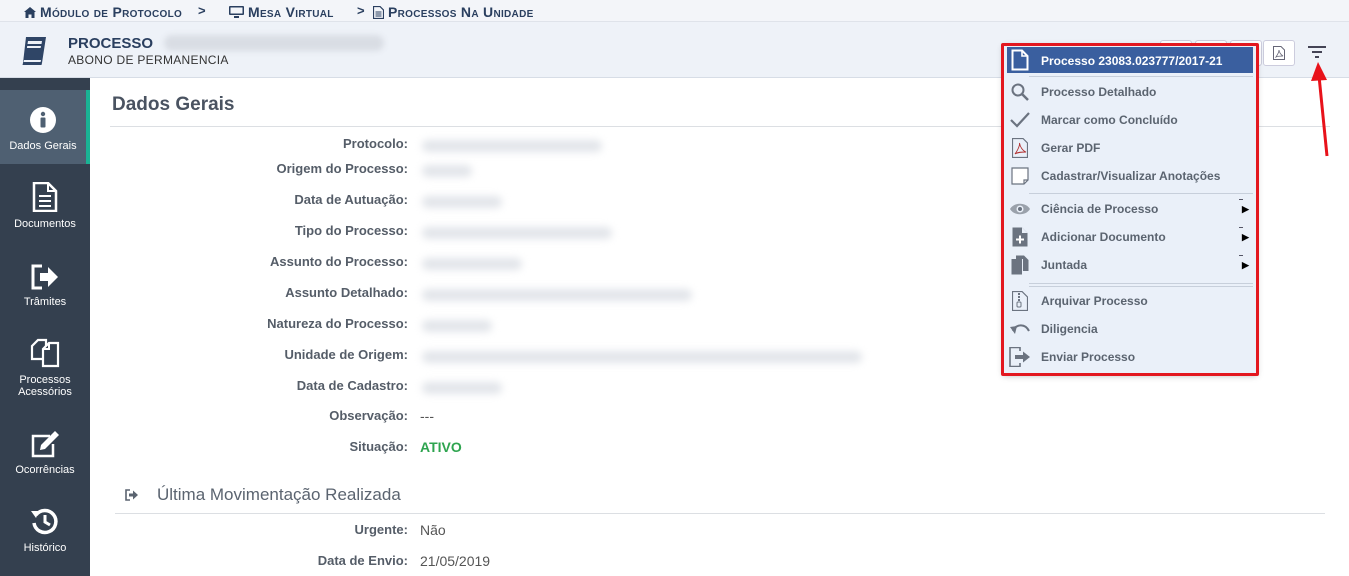 This screenshot has width=1349, height=576. Describe the element at coordinates (45, 361) in the screenshot. I see `sidebar-item-processos-acessorios: Processos Acessórios` at that location.